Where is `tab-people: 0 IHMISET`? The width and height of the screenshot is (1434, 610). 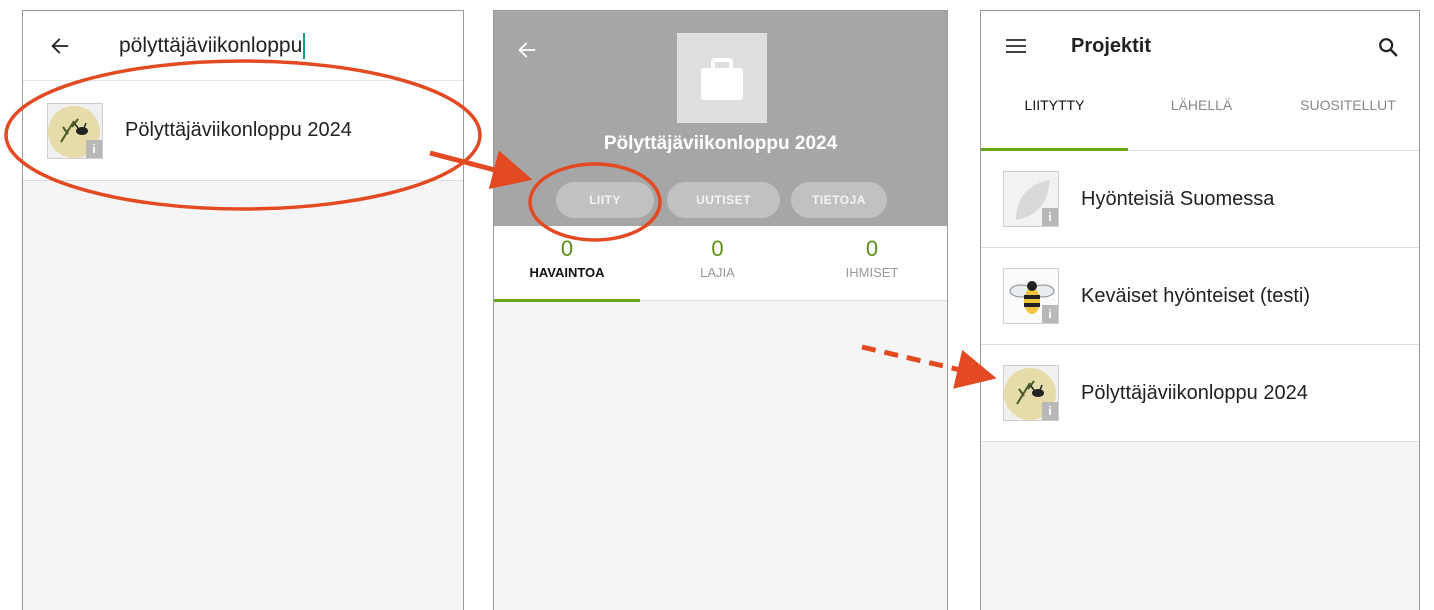
tab-people: 0 IHMISET is located at coordinates (871, 263).